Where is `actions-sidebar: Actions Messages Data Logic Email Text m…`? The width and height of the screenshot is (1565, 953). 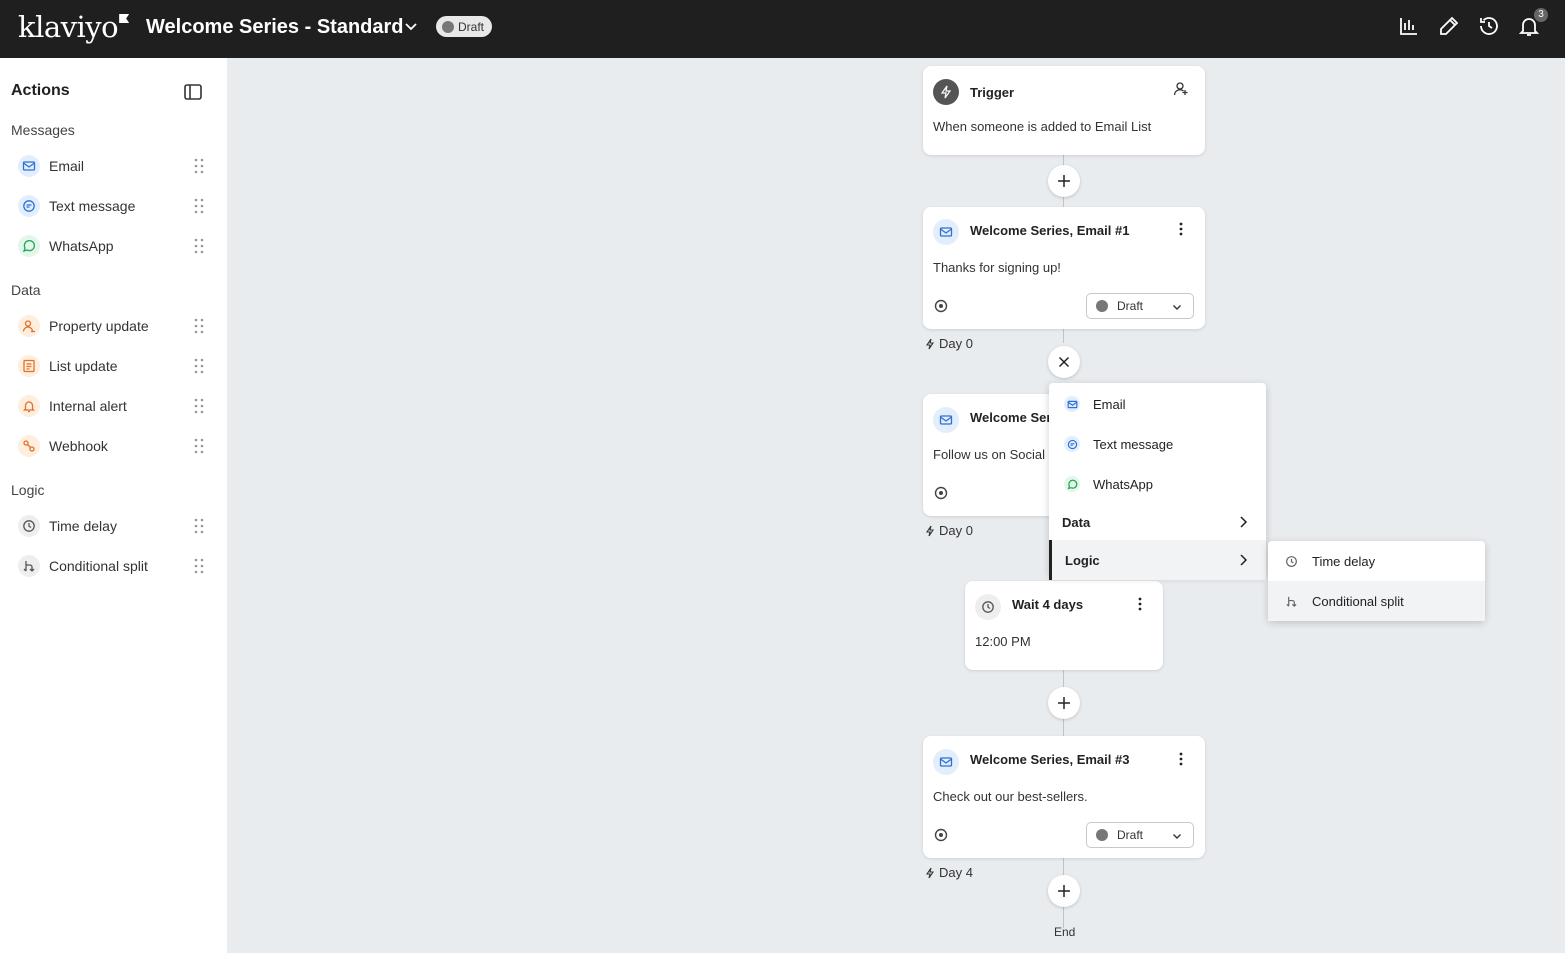 actions-sidebar: Actions Messages Data Logic Email Text m… is located at coordinates (113, 505).